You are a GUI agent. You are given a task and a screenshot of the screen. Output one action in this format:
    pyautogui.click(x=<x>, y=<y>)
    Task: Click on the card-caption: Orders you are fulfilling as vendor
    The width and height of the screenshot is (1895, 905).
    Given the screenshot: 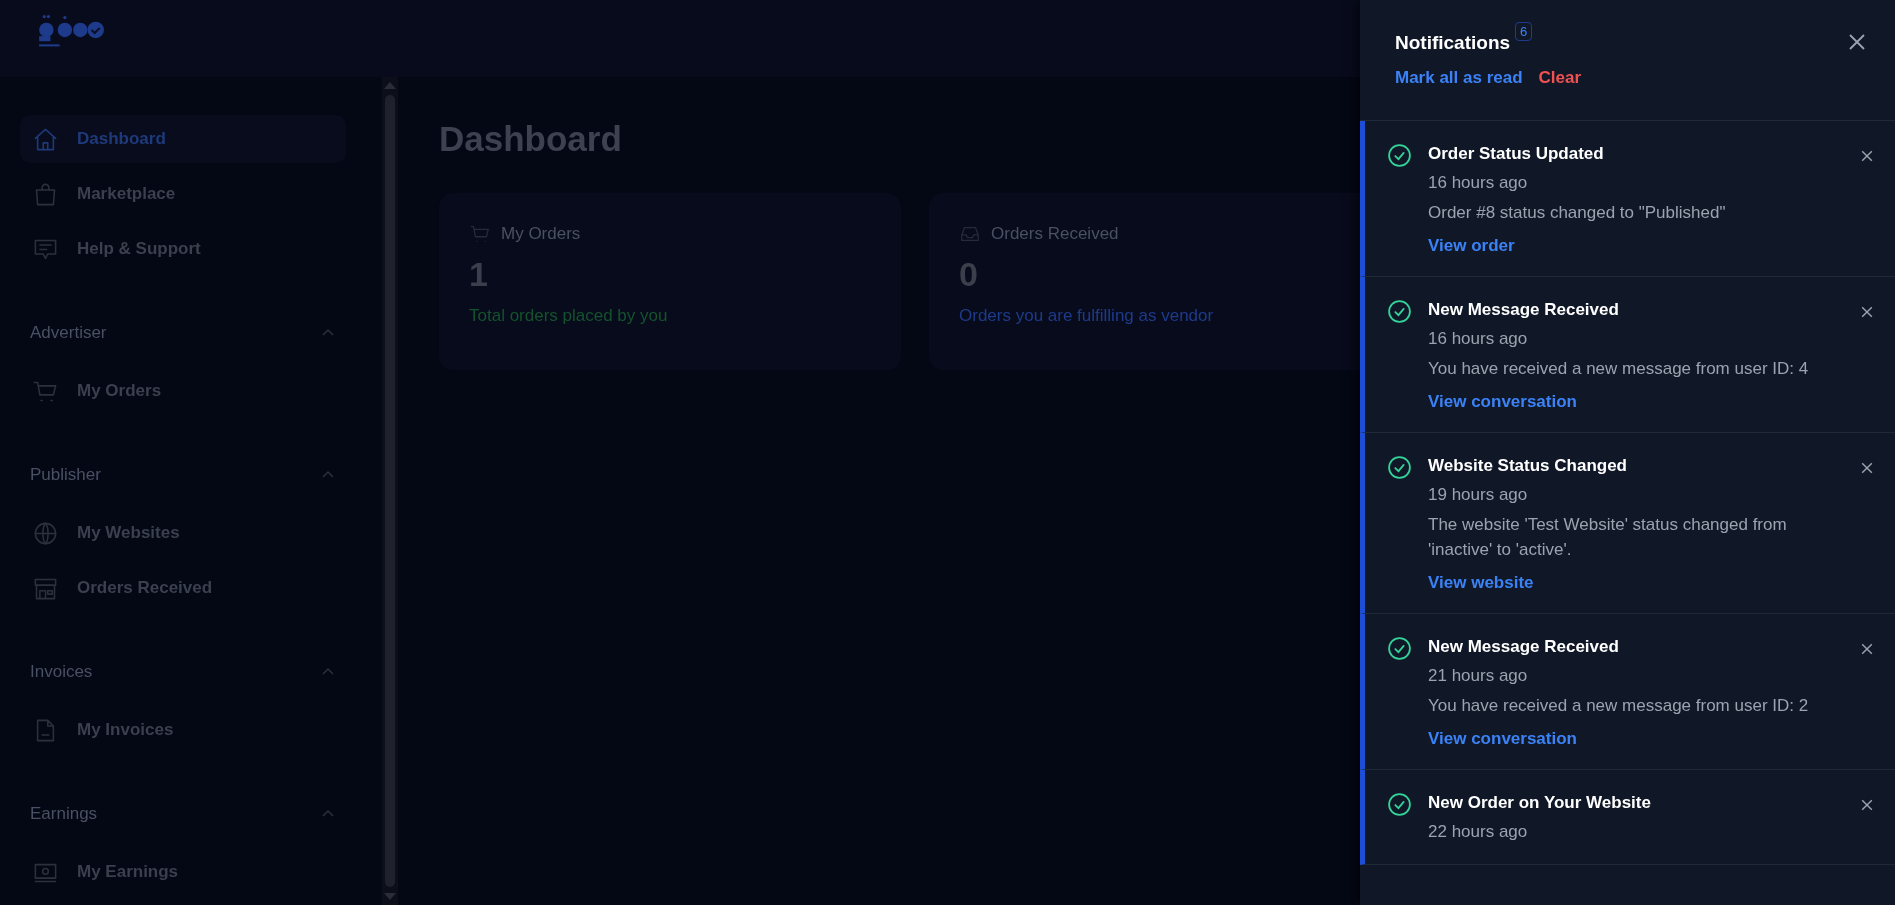 What is the action you would take?
    pyautogui.click(x=1087, y=316)
    